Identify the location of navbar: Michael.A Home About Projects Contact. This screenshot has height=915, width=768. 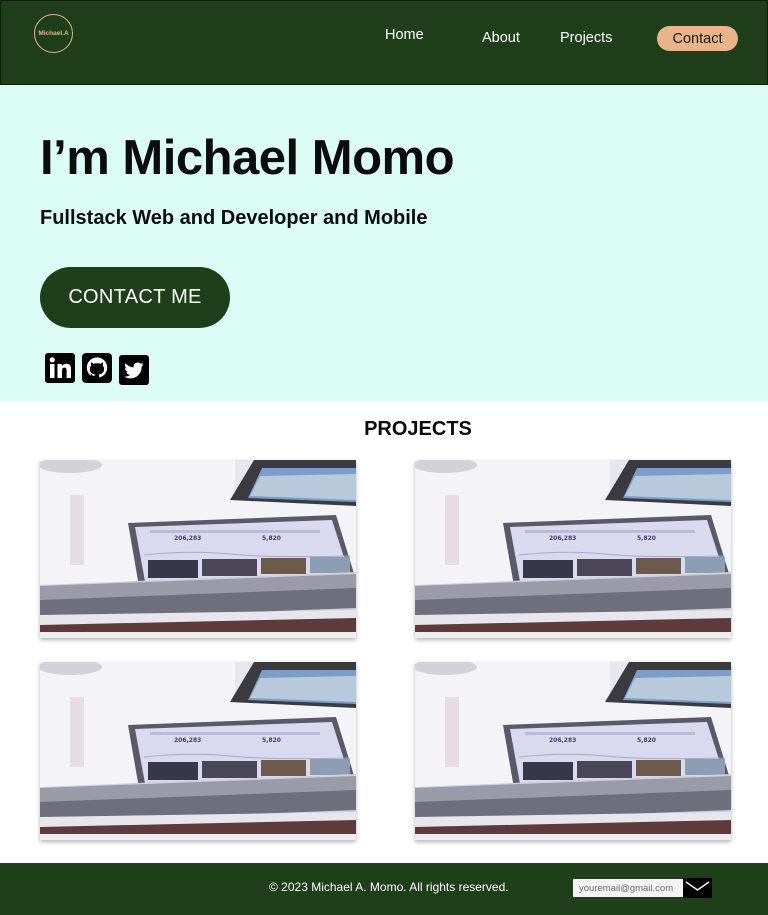
(384, 42).